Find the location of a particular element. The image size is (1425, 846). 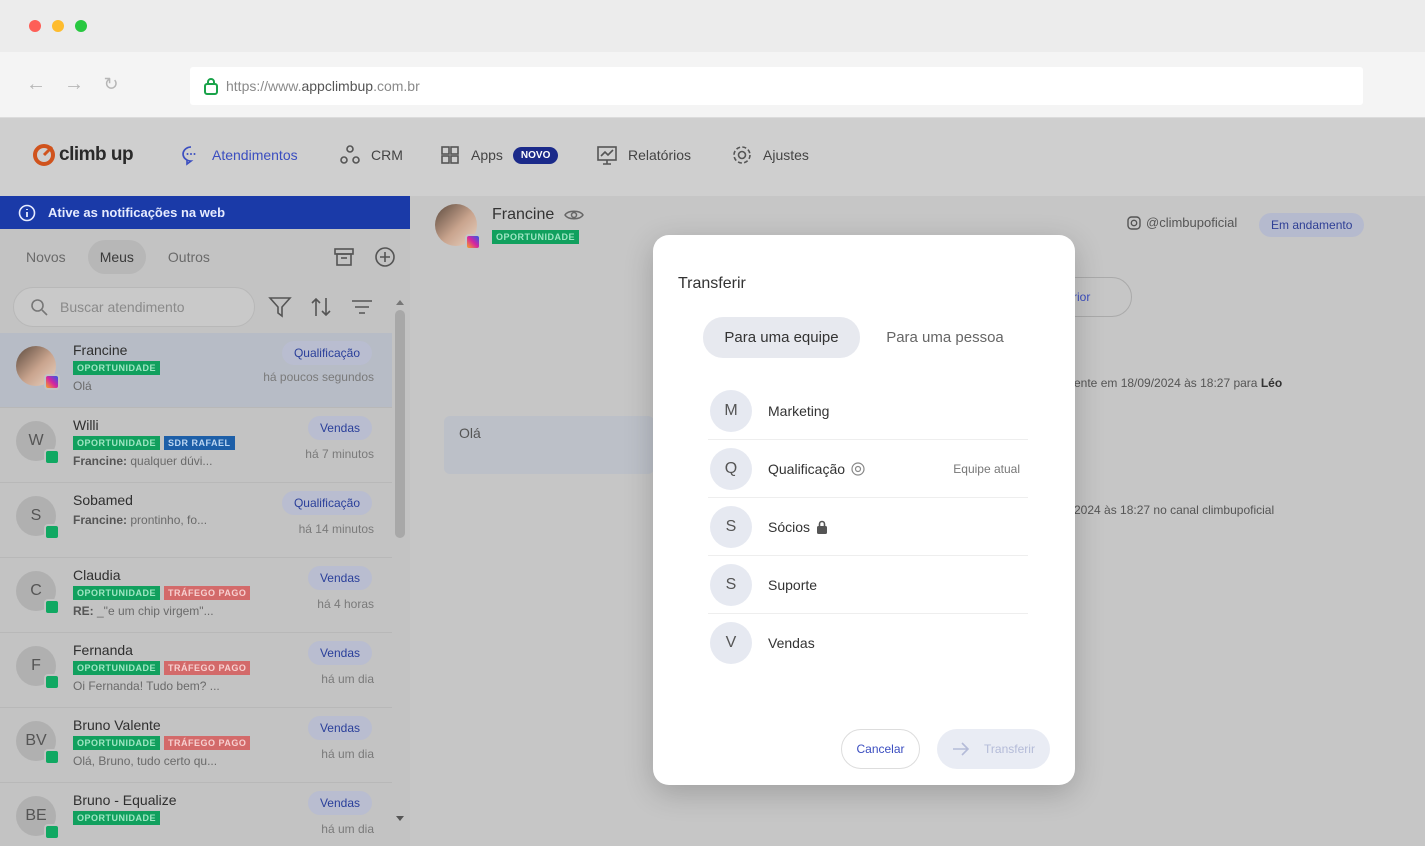

contact-name: Bruno - Equalize is located at coordinates (125, 800).